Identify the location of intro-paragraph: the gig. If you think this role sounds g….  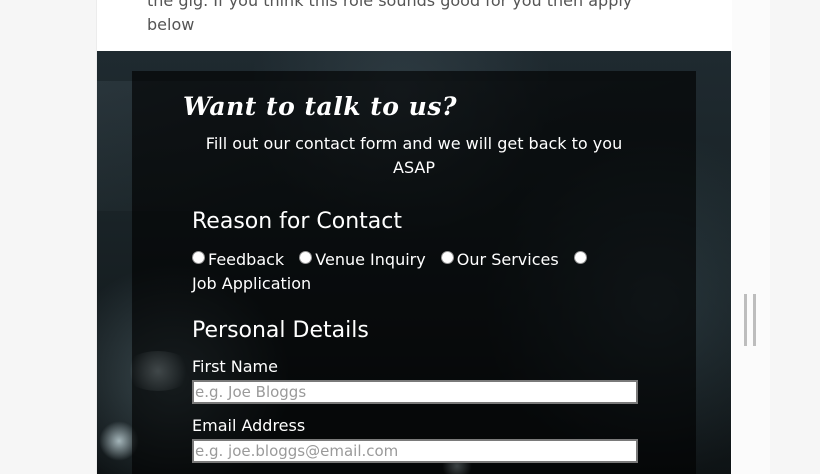
(390, 17).